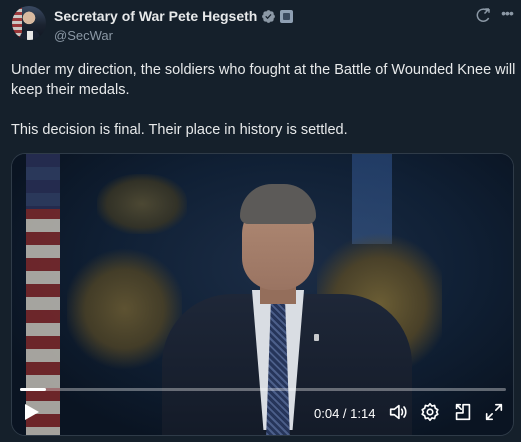 Image resolution: width=521 pixels, height=442 pixels. I want to click on volume-icon, so click(398, 412).